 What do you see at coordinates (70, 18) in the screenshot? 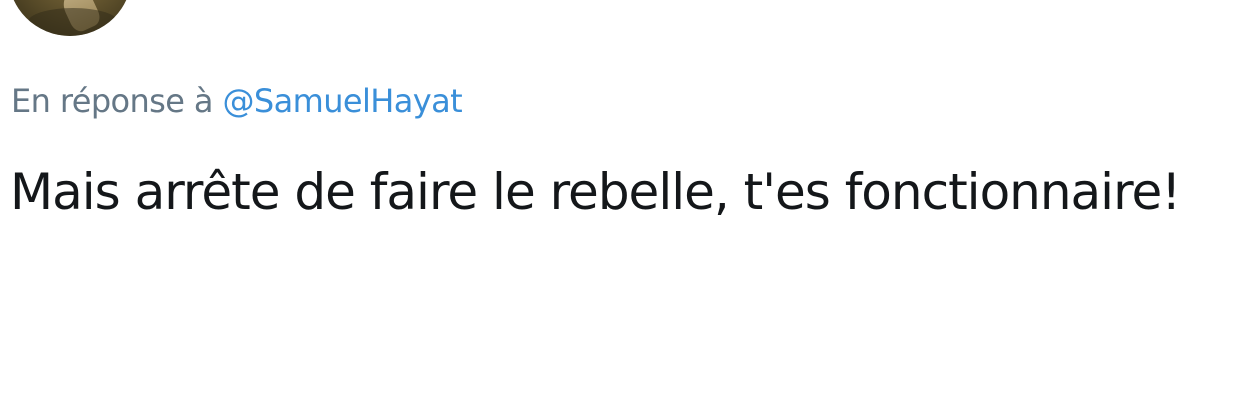
I see `avatar` at bounding box center [70, 18].